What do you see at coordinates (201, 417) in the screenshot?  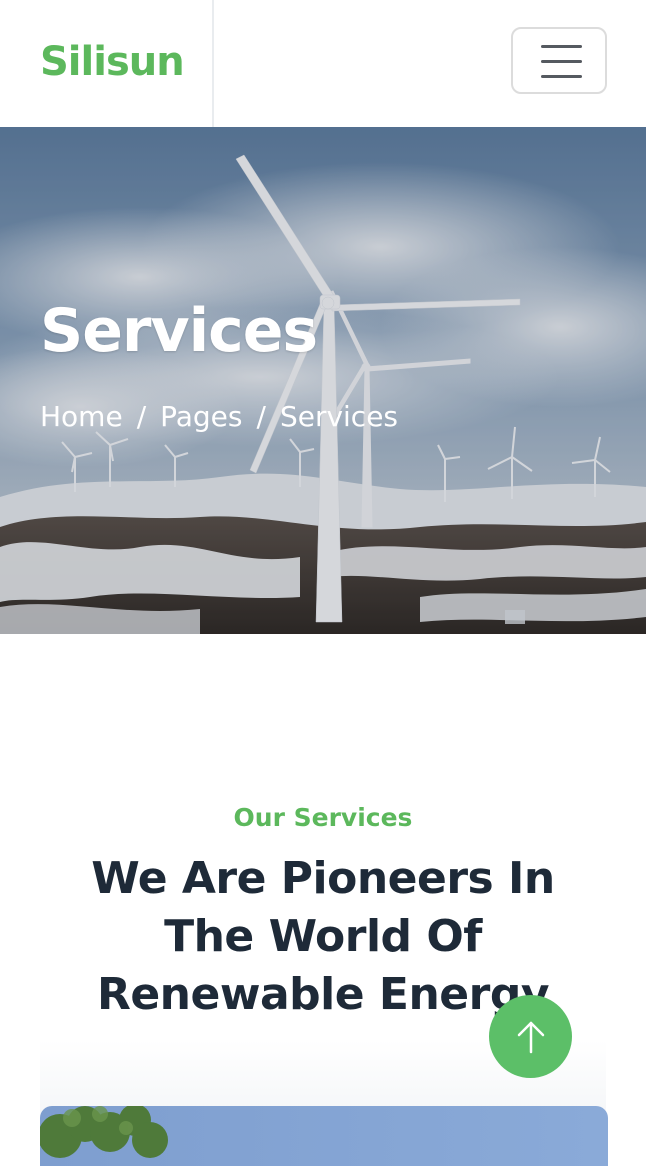 I see `breadcrumb-pages-link: Pages` at bounding box center [201, 417].